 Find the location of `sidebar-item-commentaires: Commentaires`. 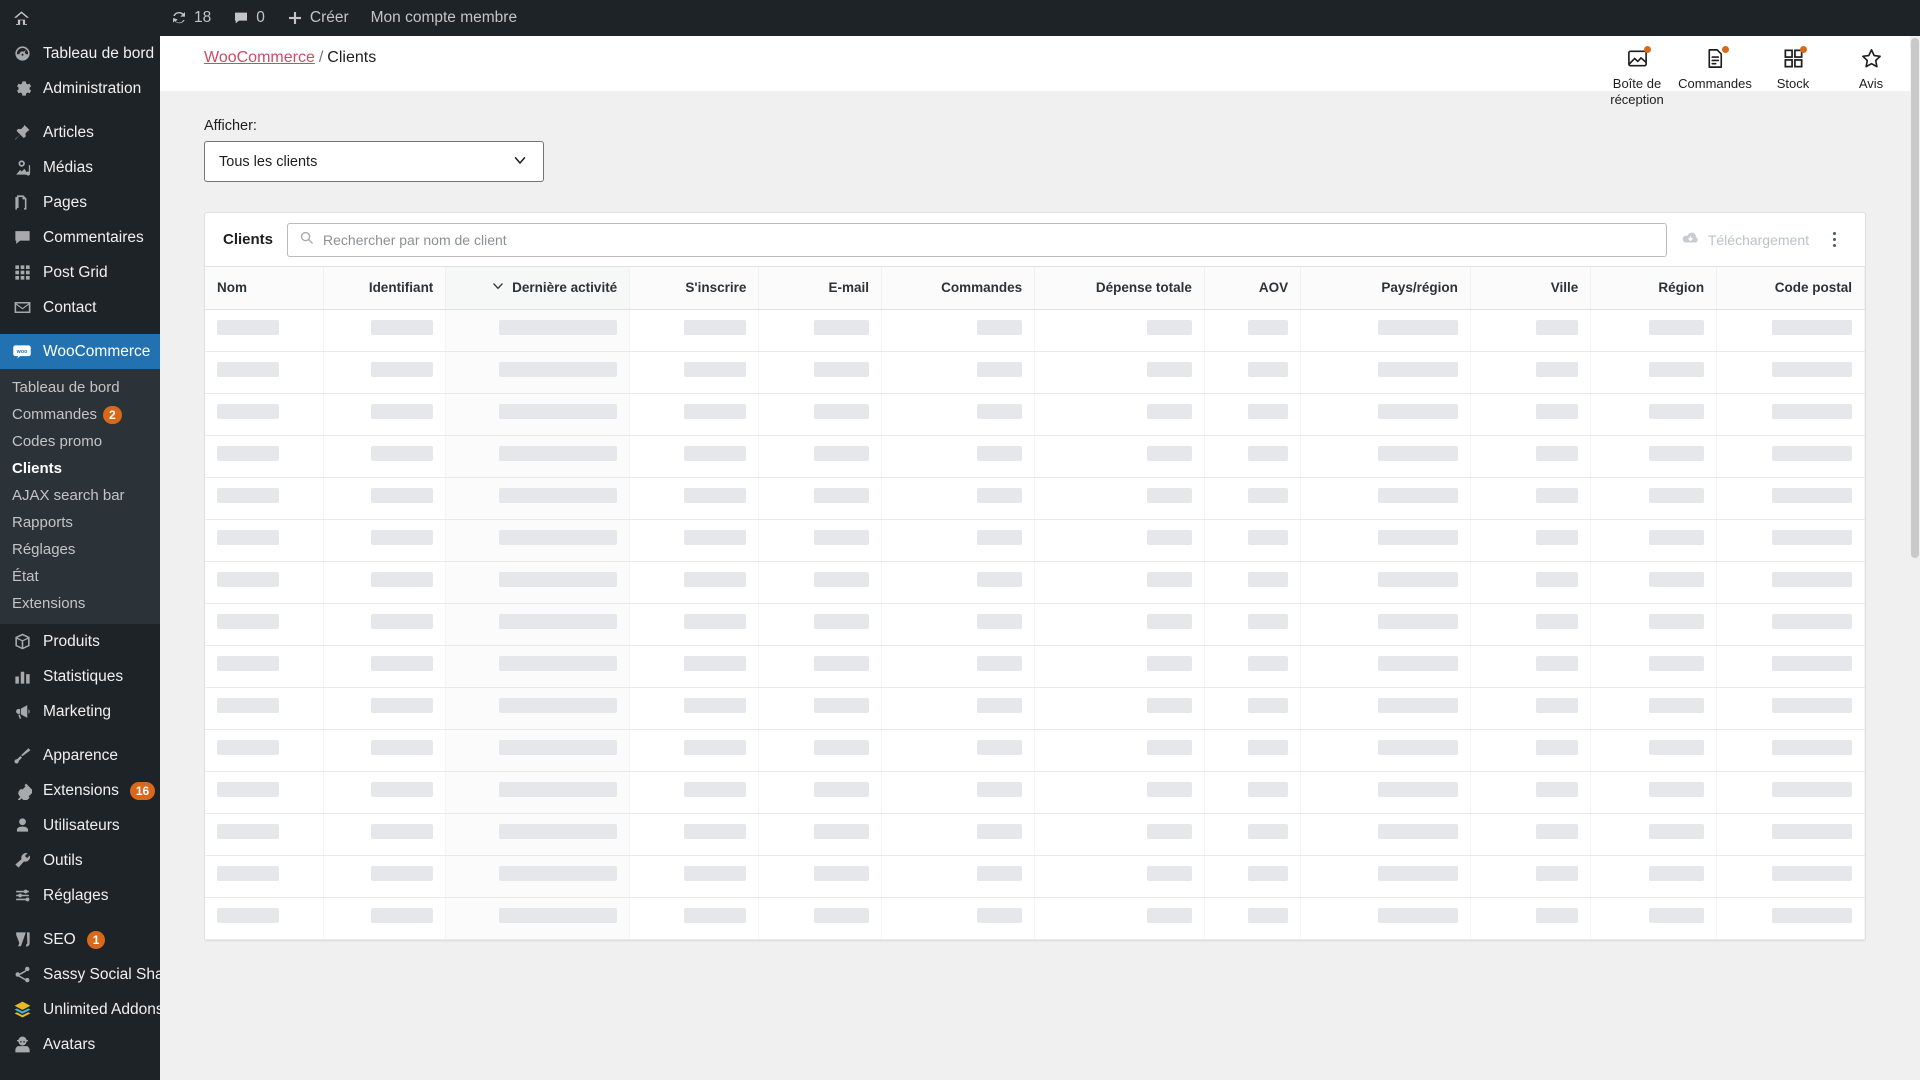

sidebar-item-commentaires: Commentaires is located at coordinates (80, 237).